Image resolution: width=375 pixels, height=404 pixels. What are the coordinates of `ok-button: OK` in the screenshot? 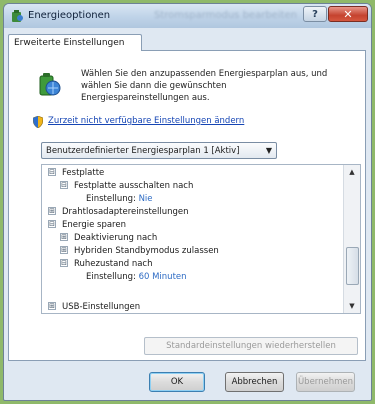 It's located at (177, 382).